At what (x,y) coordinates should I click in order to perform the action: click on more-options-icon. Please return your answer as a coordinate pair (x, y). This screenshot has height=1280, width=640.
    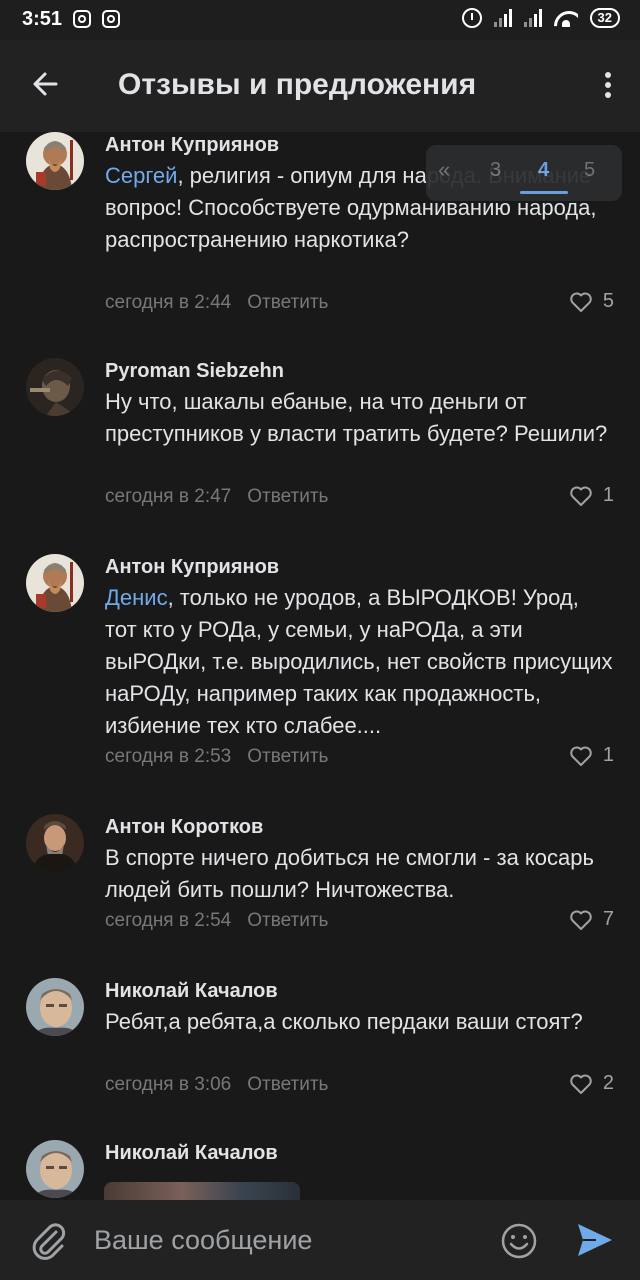
    Looking at the image, I should click on (608, 85).